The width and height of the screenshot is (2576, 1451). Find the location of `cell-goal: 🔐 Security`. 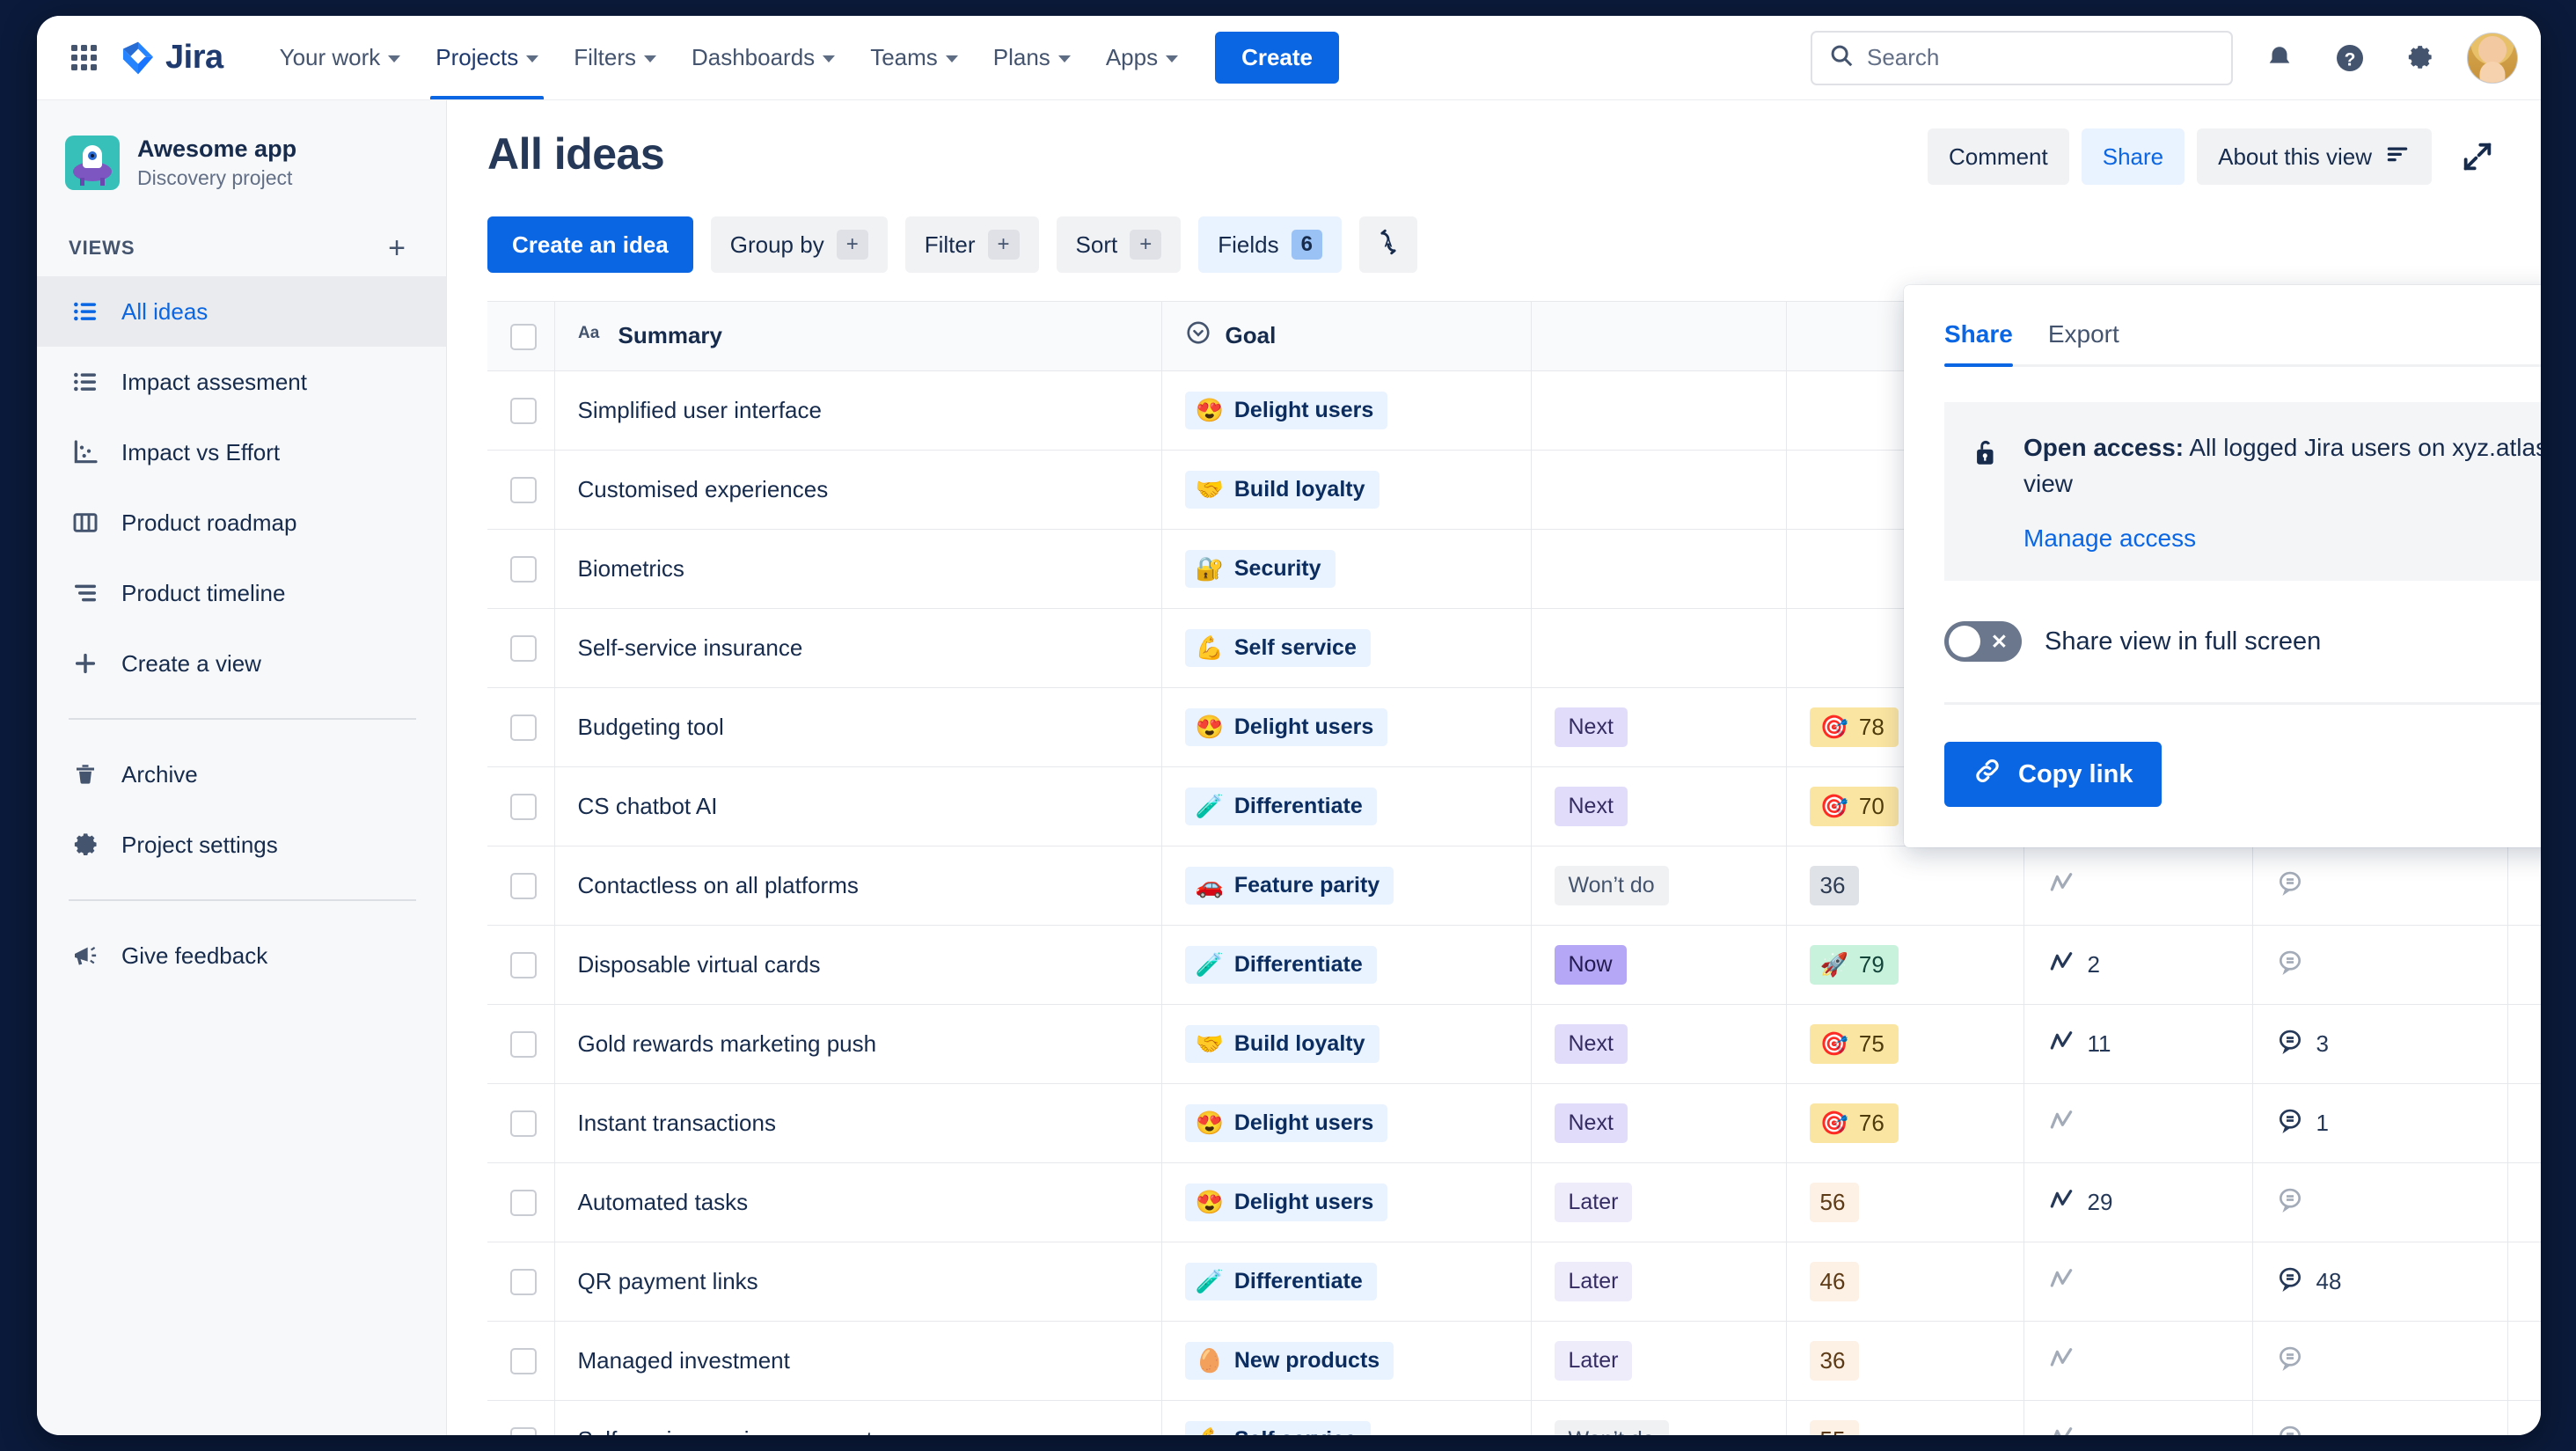

cell-goal: 🔐 Security is located at coordinates (1346, 569).